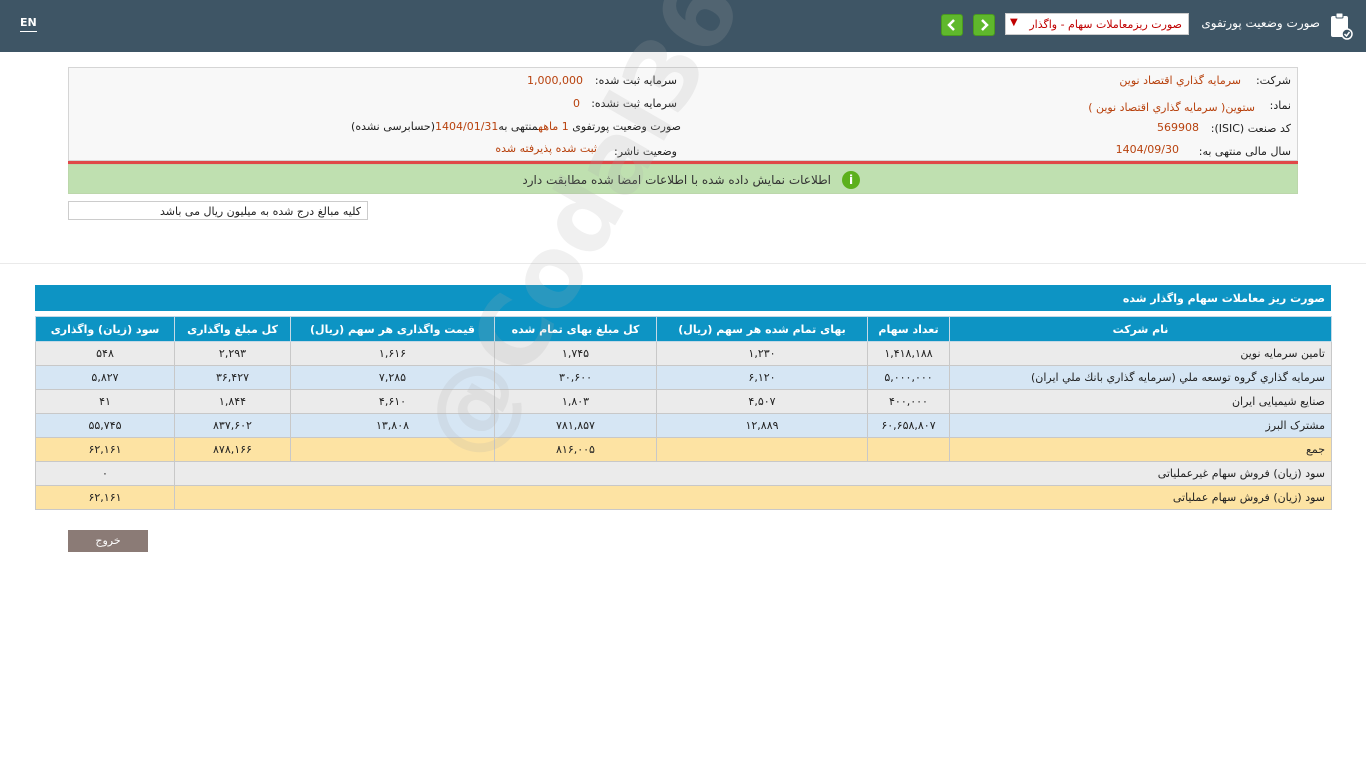  Describe the element at coordinates (1250, 128) in the screenshot. I see `isic-label: کد صنعت (ISIC):` at that location.